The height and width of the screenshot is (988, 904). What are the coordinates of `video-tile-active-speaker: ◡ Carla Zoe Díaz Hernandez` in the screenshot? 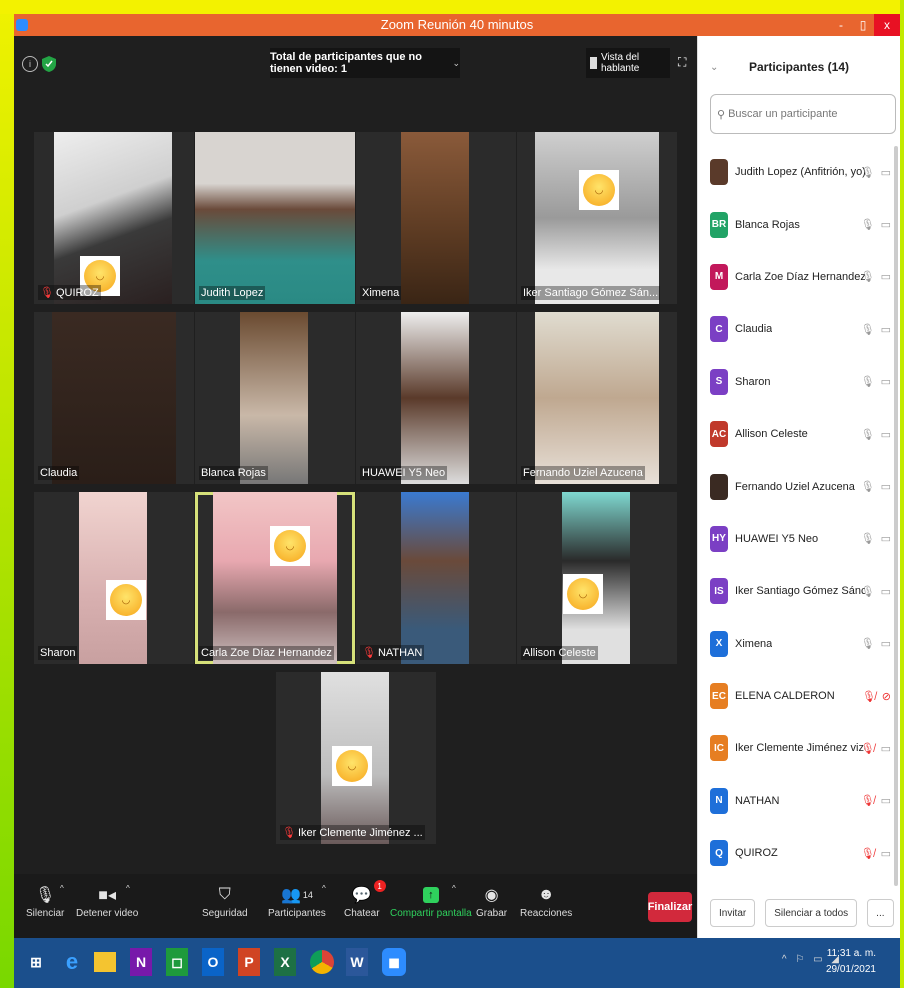 It's located at (275, 578).